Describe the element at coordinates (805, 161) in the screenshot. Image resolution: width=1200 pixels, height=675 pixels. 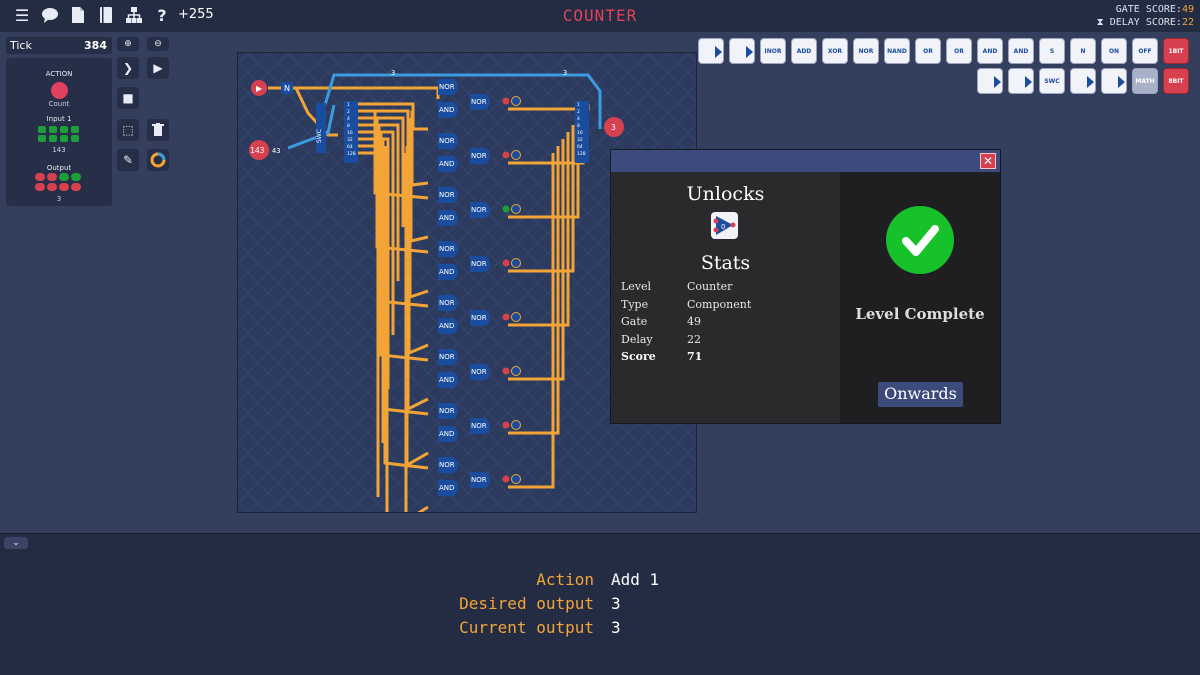
I see `dialog-titlebar: ✕` at that location.